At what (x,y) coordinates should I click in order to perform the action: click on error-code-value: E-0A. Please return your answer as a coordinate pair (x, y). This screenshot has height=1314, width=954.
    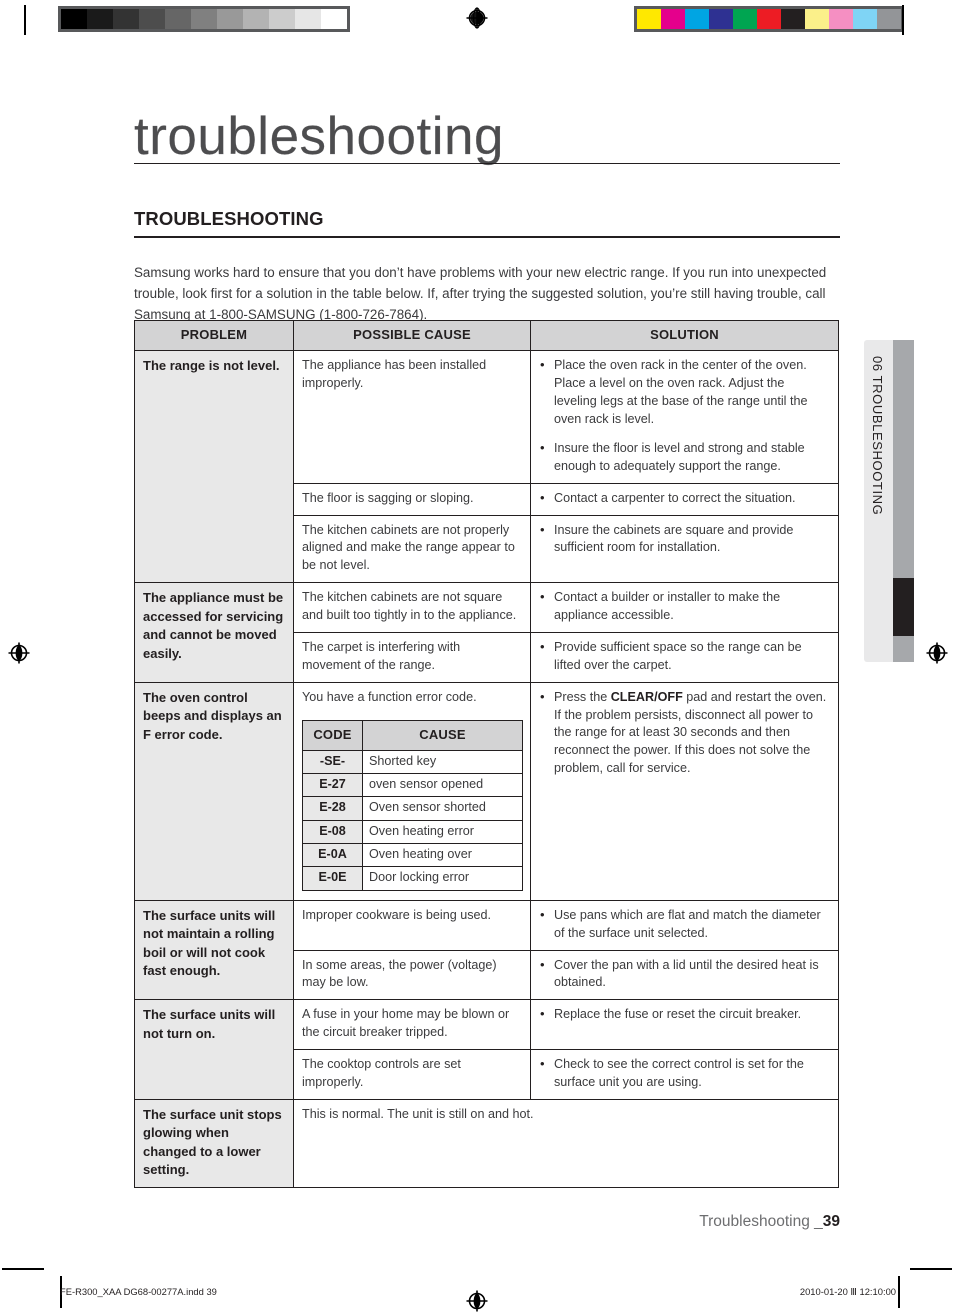
    Looking at the image, I should click on (332, 855).